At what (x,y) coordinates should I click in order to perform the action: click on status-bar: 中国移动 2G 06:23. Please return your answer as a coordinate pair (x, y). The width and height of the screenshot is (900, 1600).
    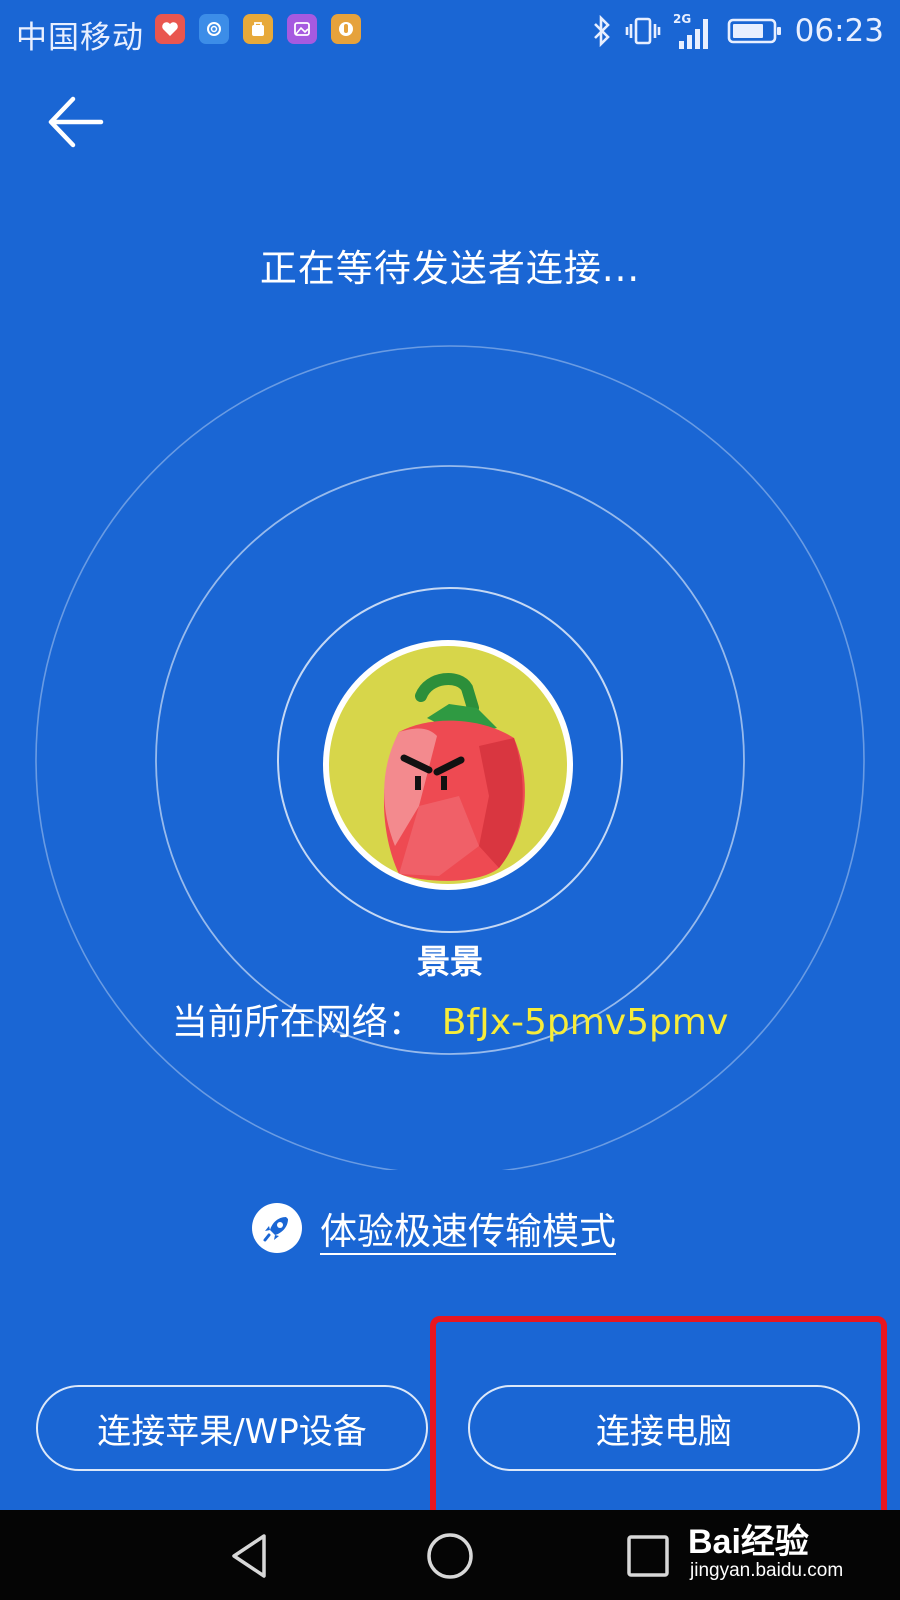
    Looking at the image, I should click on (450, 31).